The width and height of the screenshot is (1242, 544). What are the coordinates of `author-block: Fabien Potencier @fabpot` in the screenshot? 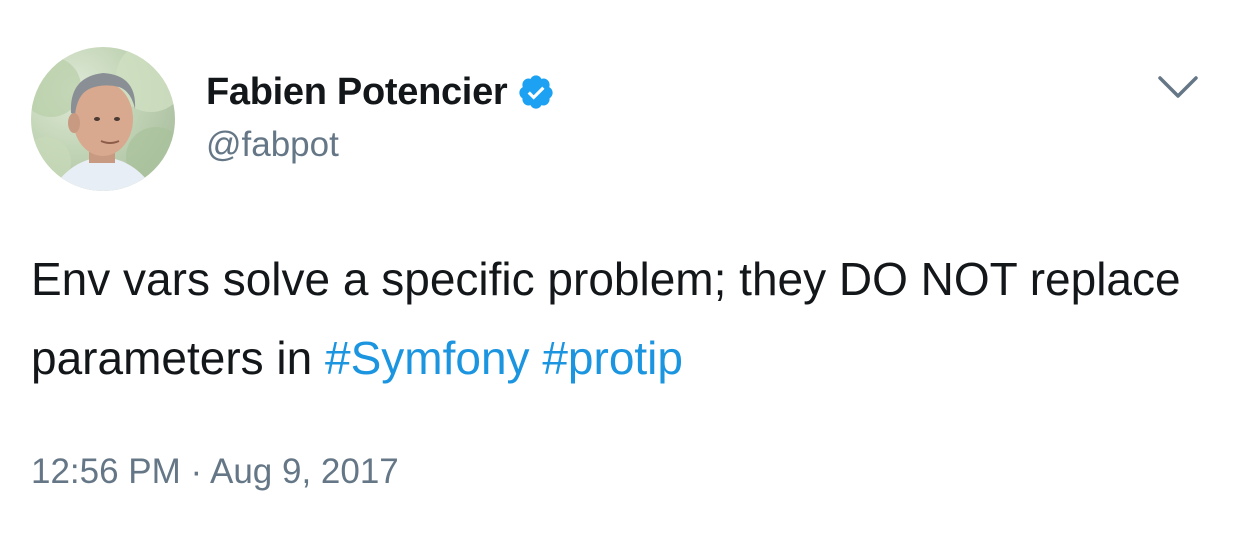 It's located at (380, 116).